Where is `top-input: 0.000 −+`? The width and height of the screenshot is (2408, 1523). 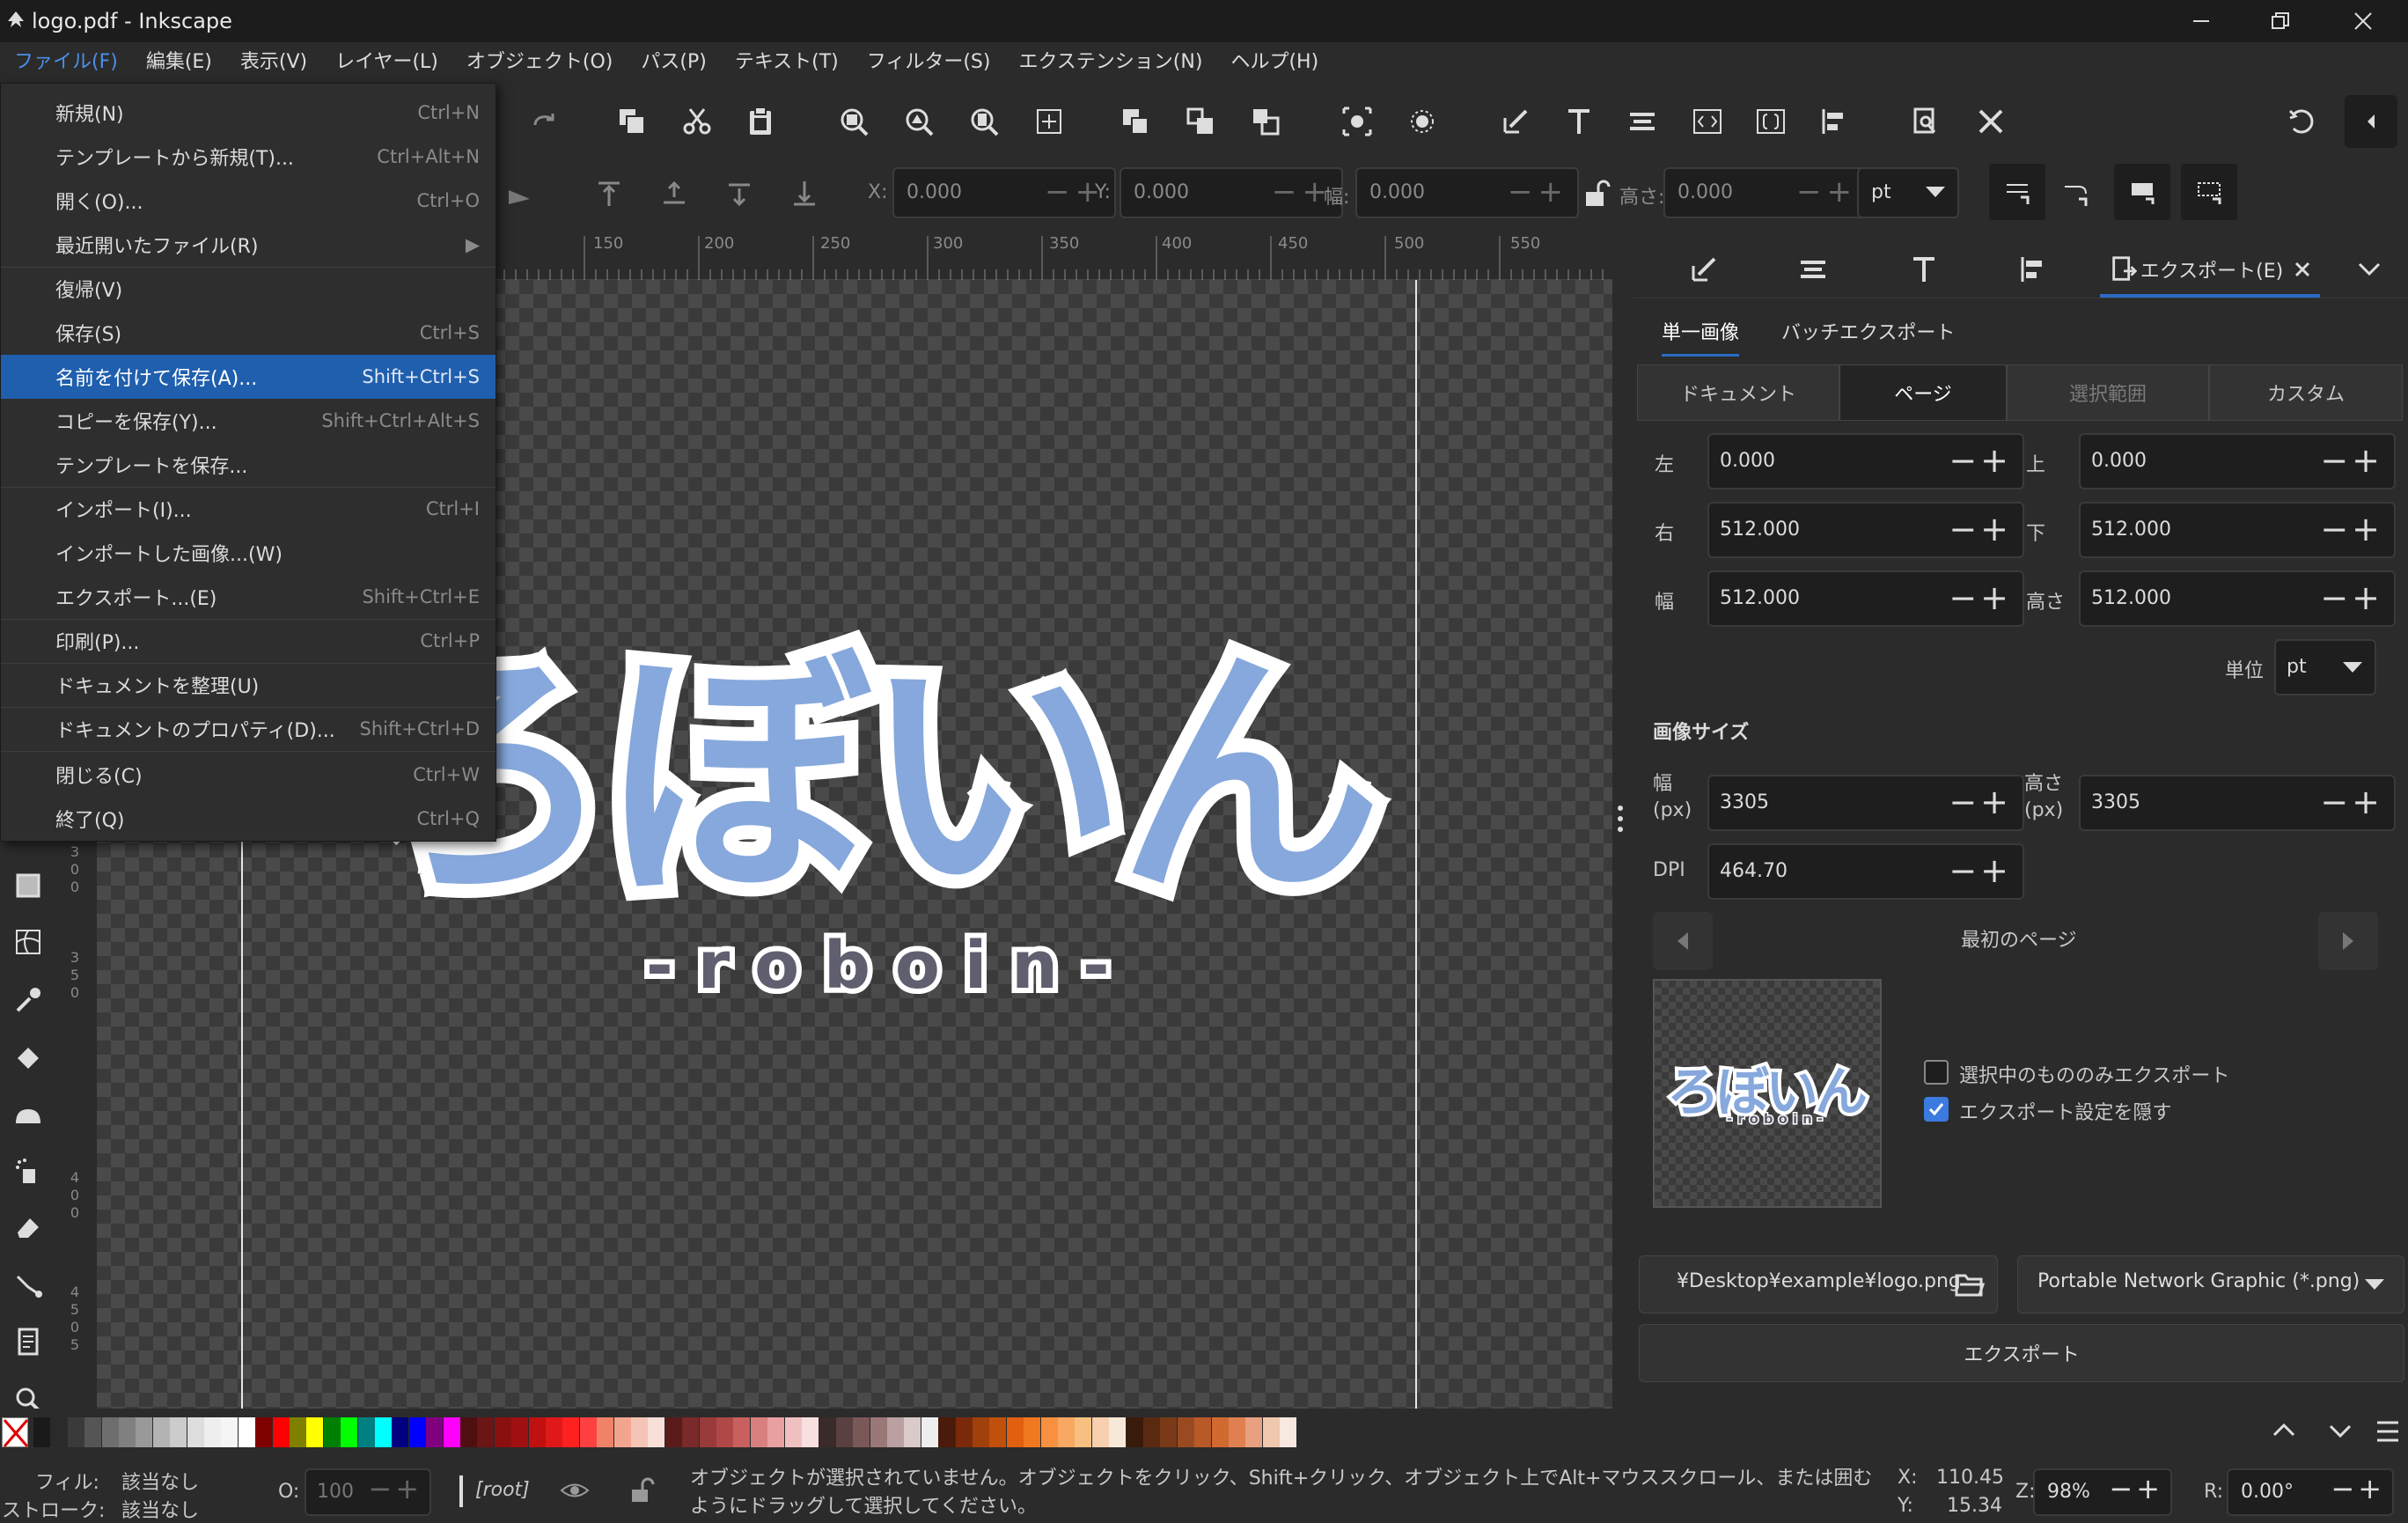 top-input: 0.000 −+ is located at coordinates (2237, 461).